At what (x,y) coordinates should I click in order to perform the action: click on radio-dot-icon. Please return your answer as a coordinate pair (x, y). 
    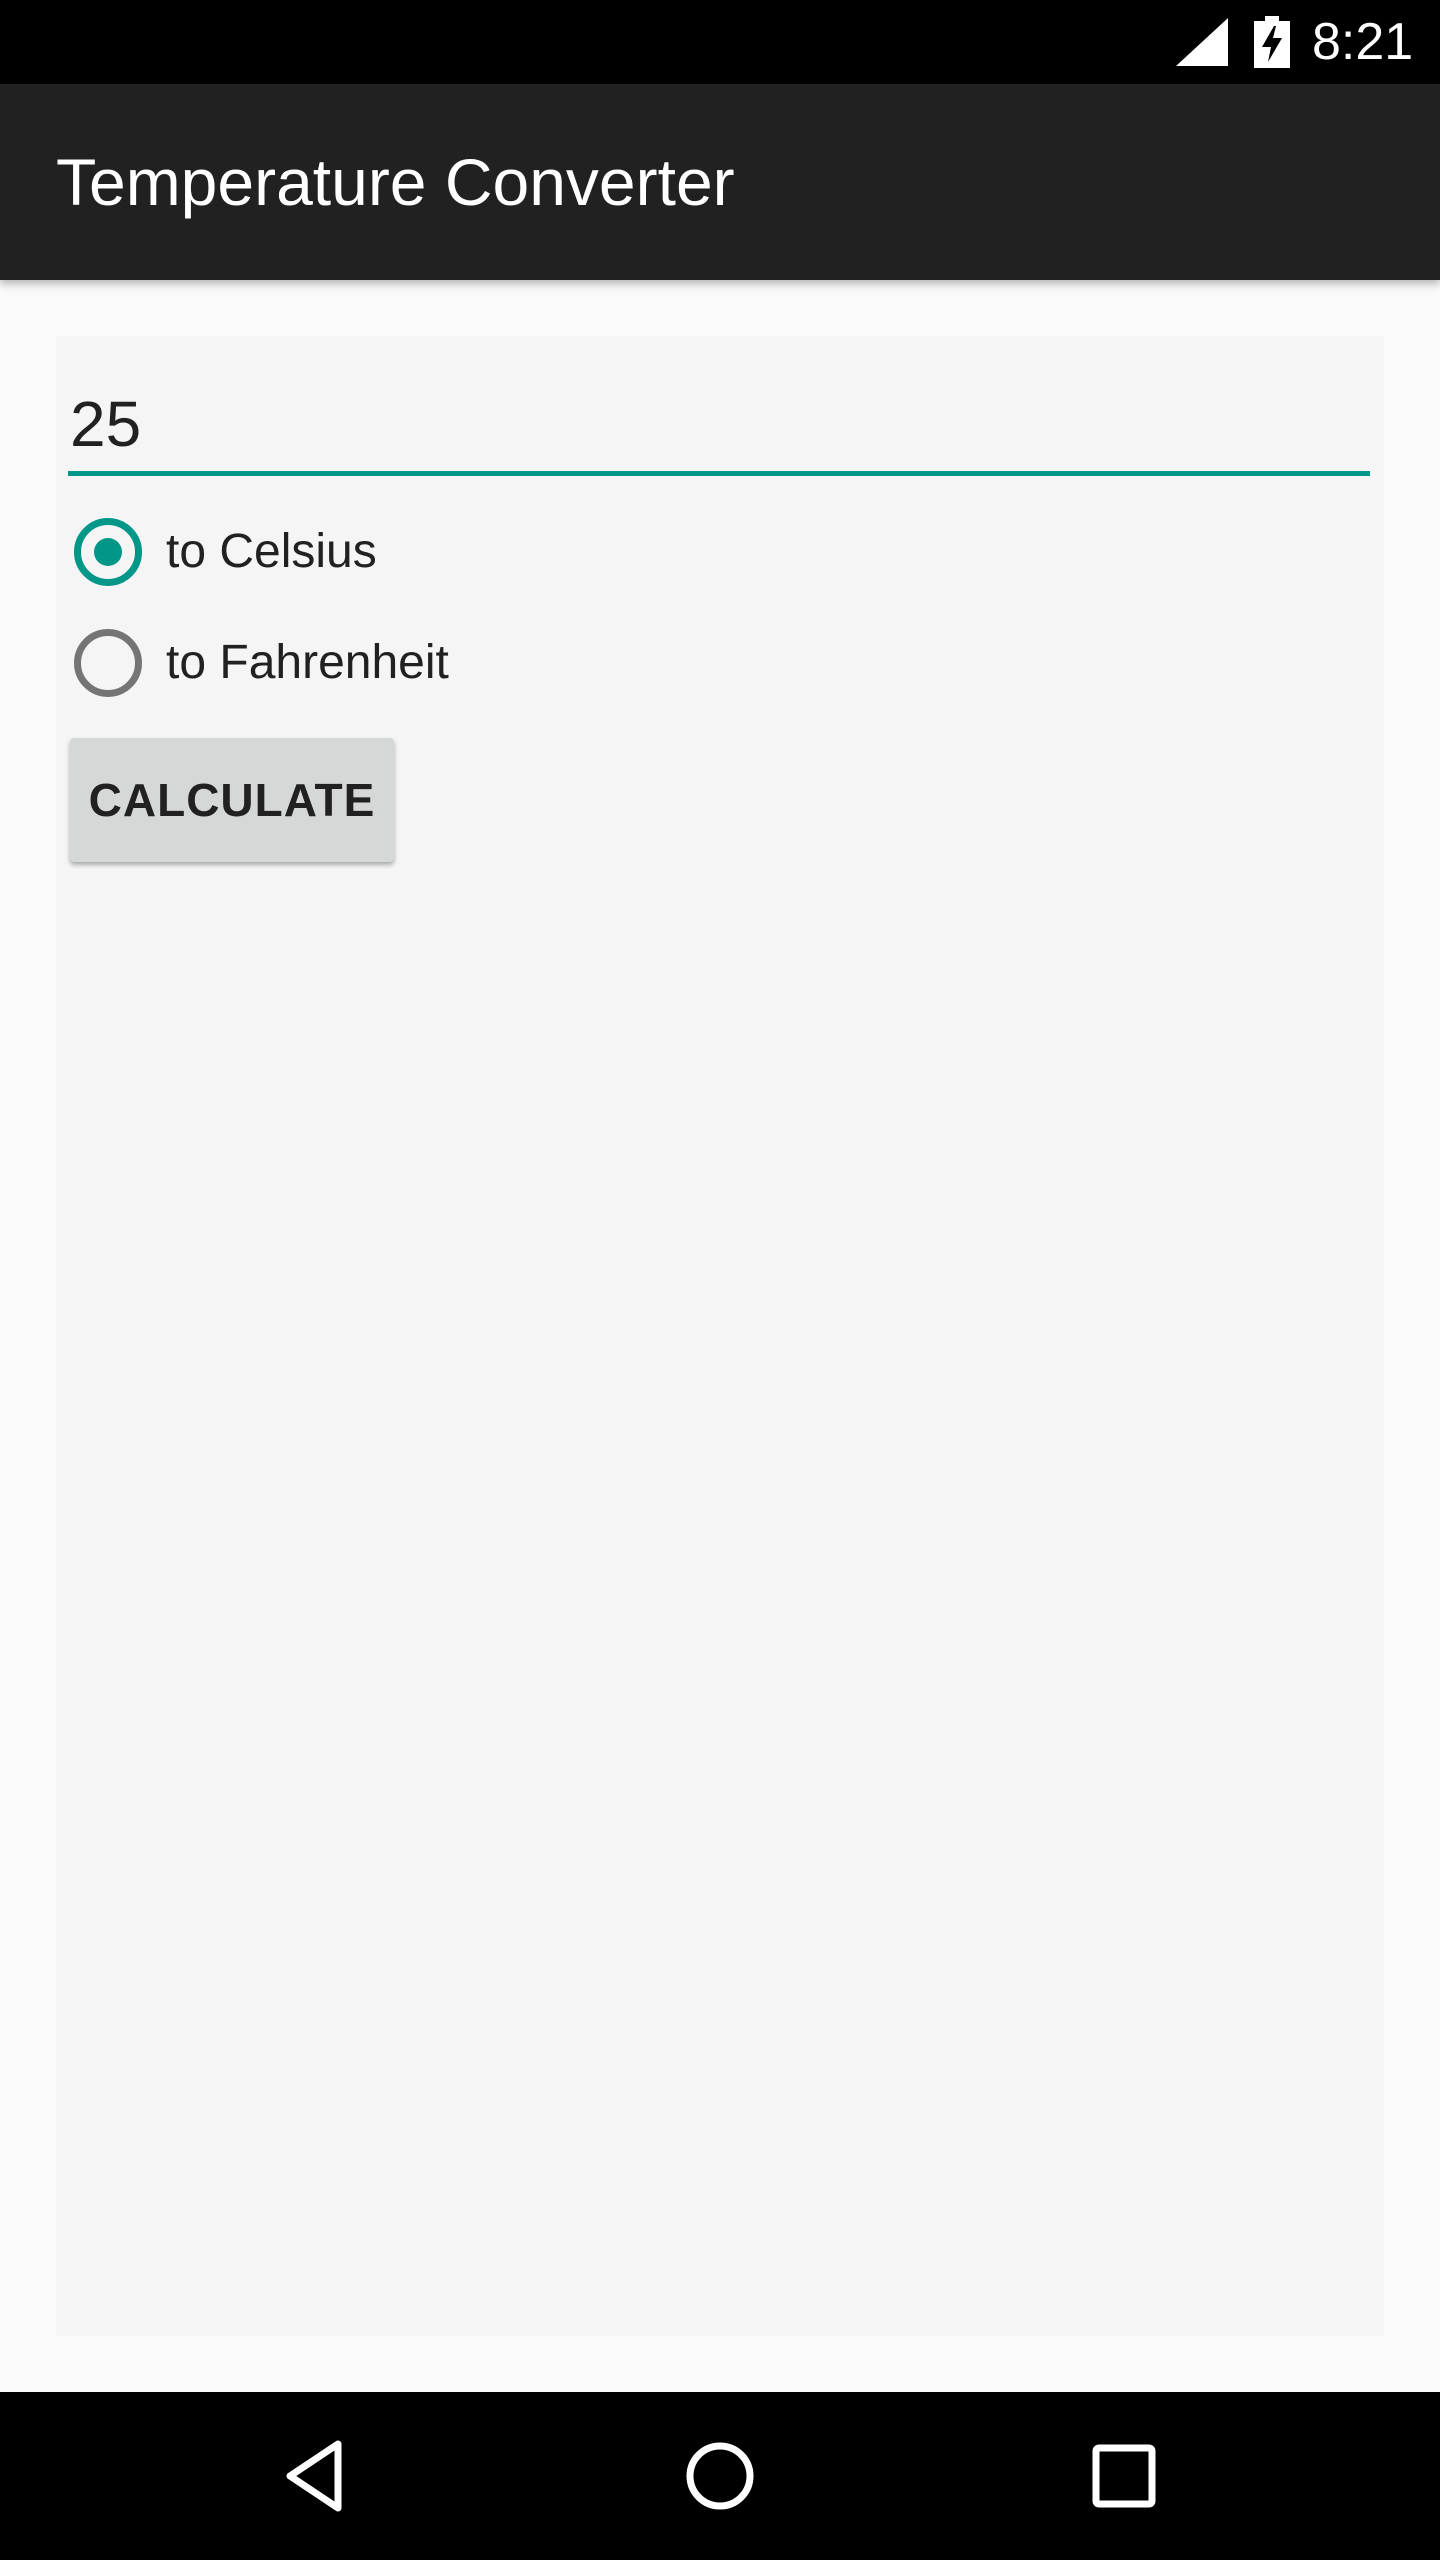
    Looking at the image, I should click on (108, 552).